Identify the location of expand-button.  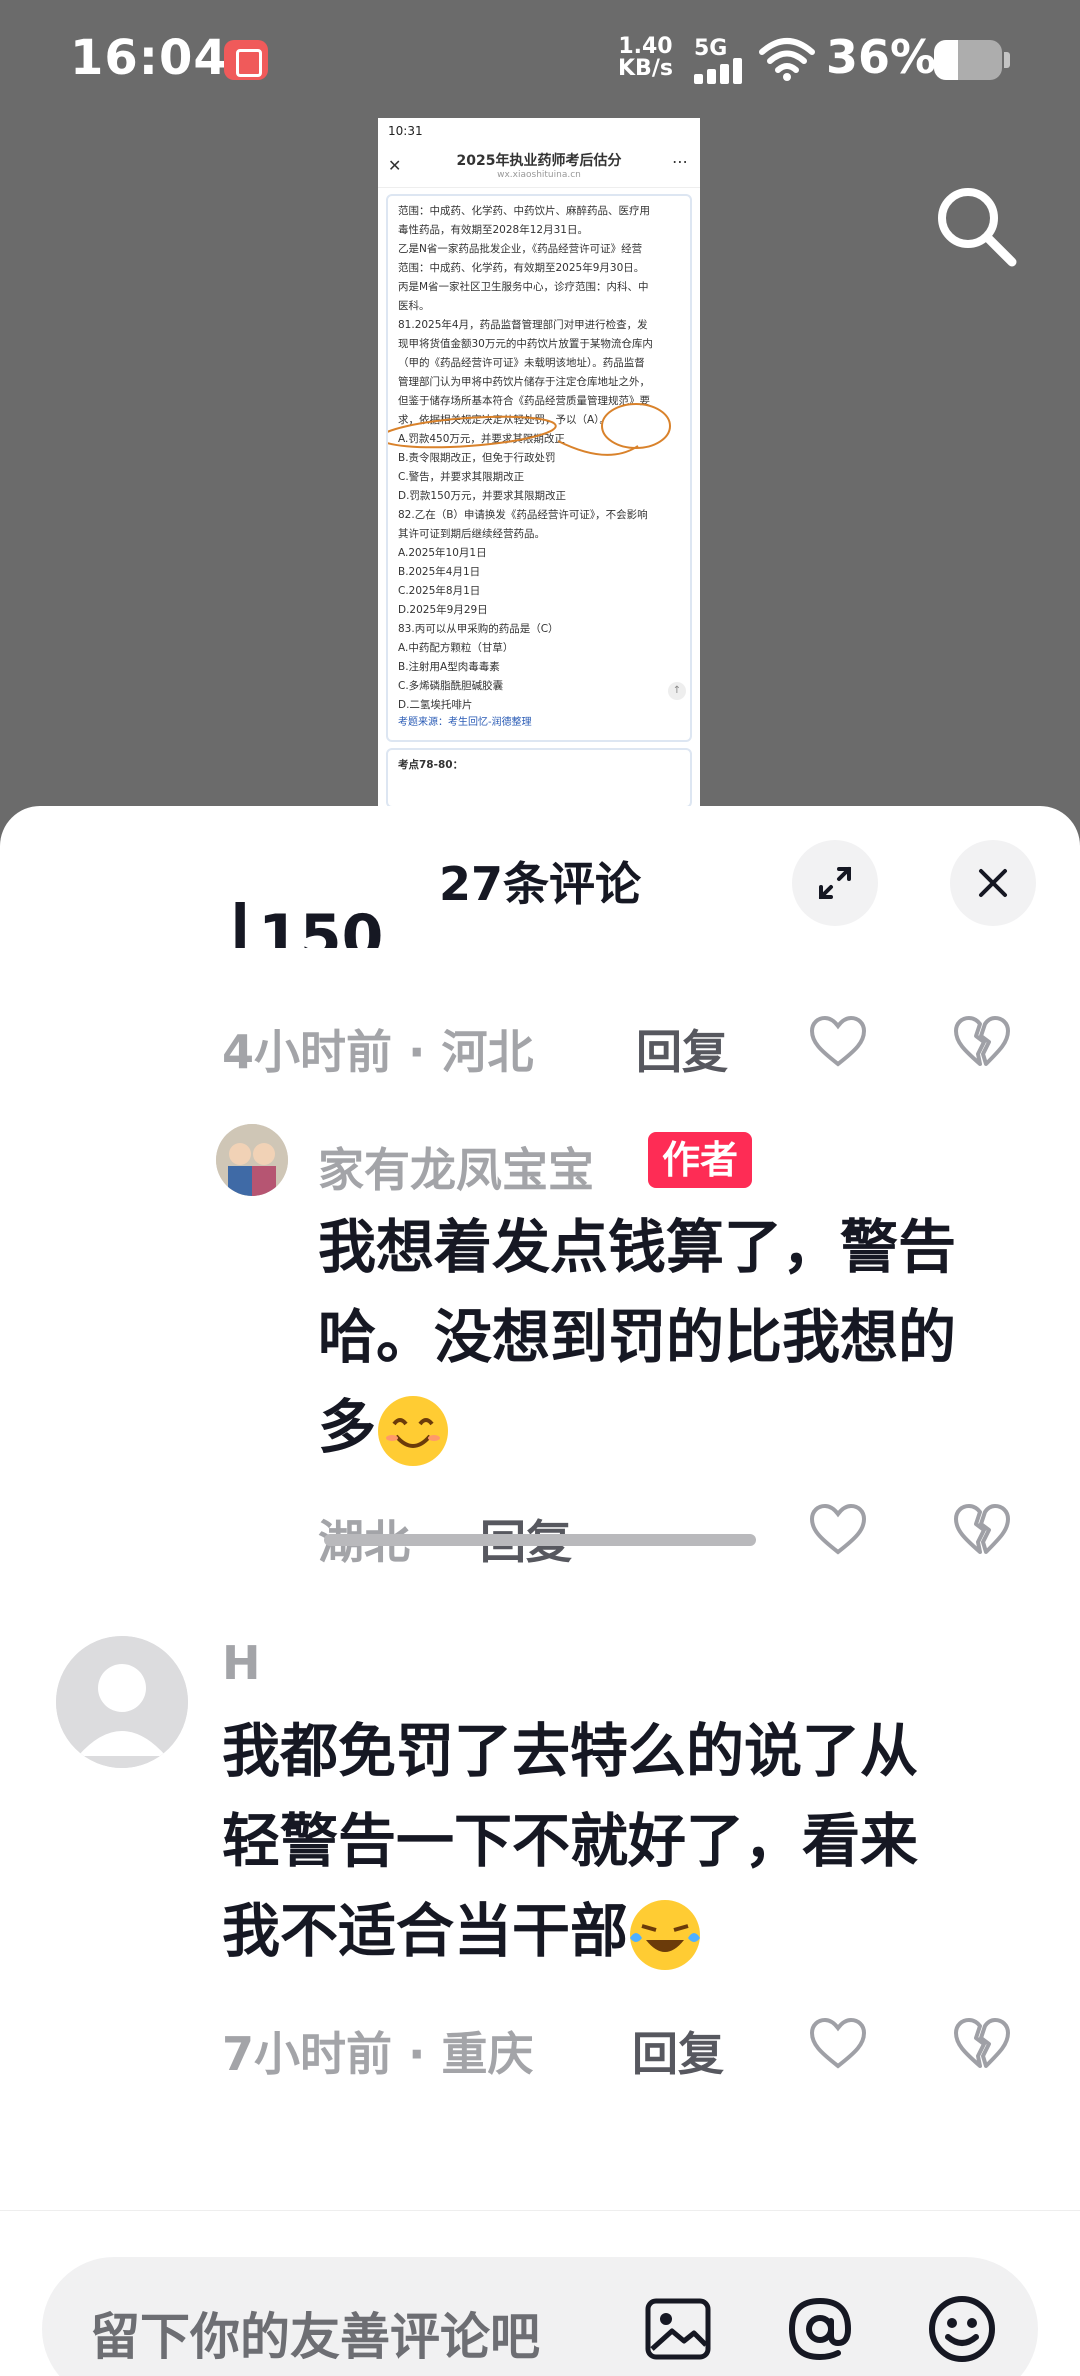
(835, 883).